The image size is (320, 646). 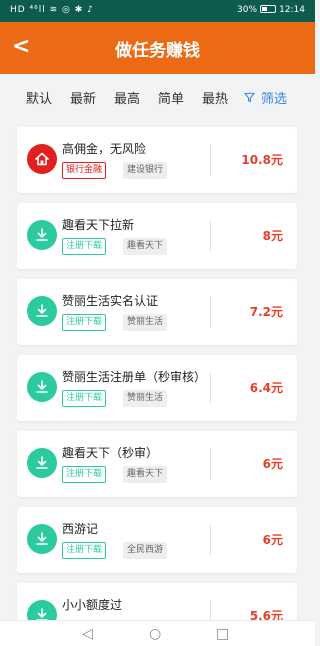 What do you see at coordinates (157, 464) in the screenshot?
I see `task-card: 趣看天下（秒审） 注册下载 趣看天下 6元` at bounding box center [157, 464].